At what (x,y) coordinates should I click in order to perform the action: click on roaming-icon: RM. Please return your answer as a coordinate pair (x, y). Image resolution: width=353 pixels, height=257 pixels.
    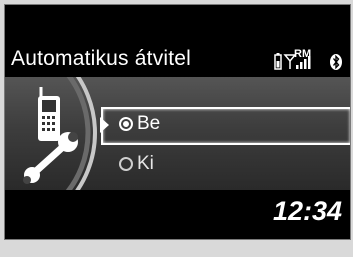
    Looking at the image, I should click on (302, 54).